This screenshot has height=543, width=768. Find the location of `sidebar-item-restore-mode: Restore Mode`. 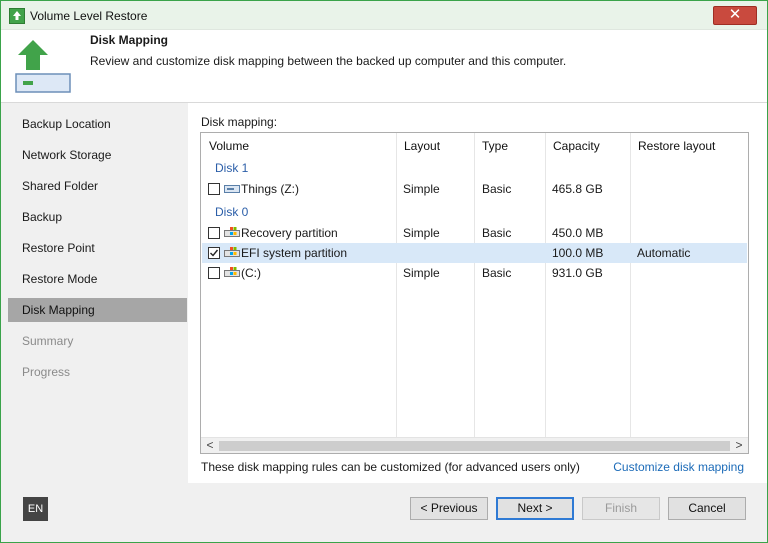

sidebar-item-restore-mode: Restore Mode is located at coordinates (97, 279).